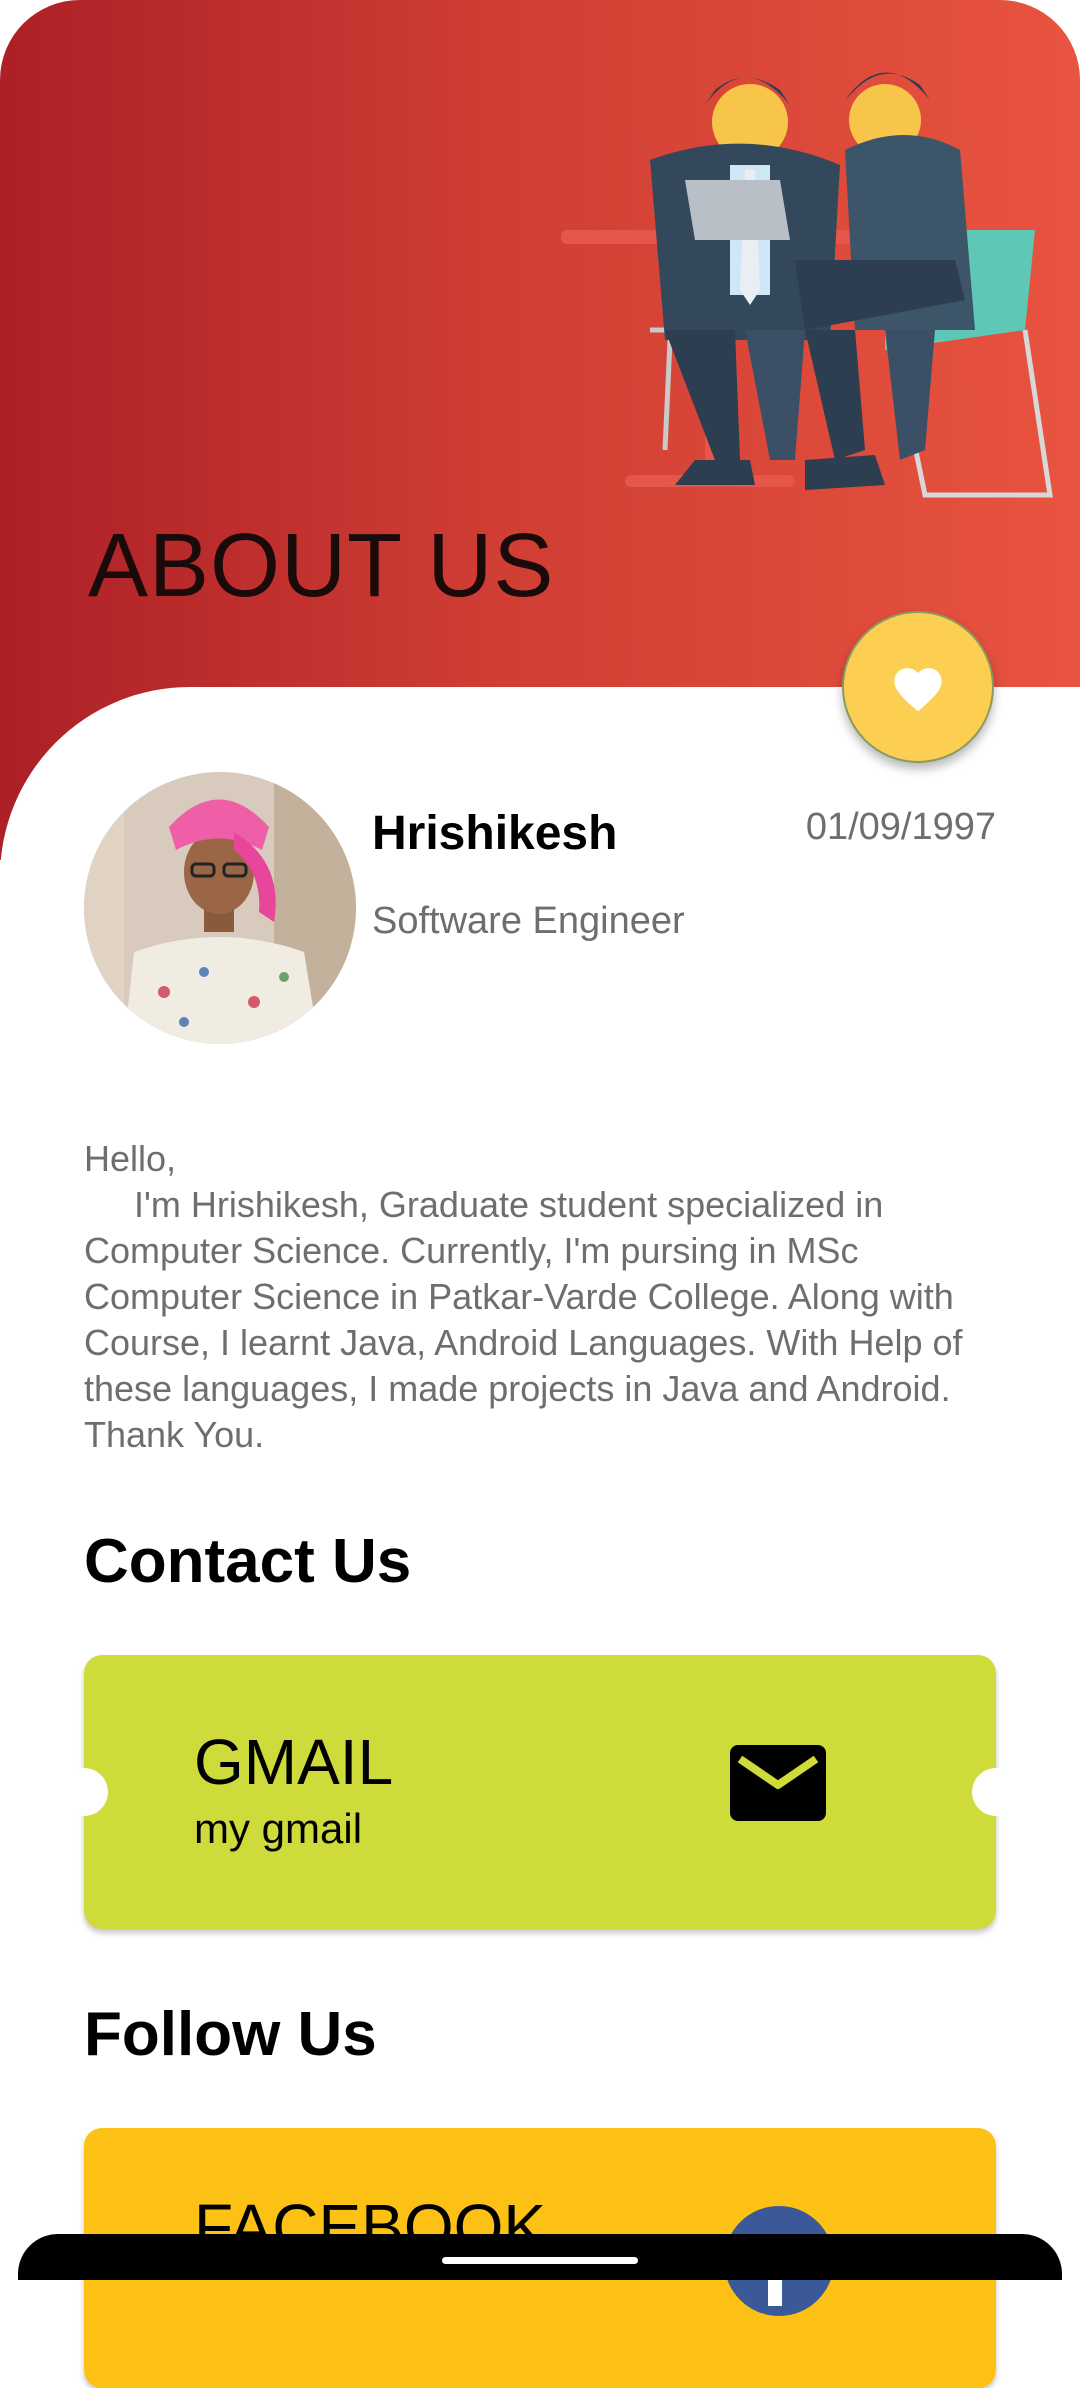 The width and height of the screenshot is (1080, 2388). What do you see at coordinates (807, 285) in the screenshot?
I see `business-meeting-illustration` at bounding box center [807, 285].